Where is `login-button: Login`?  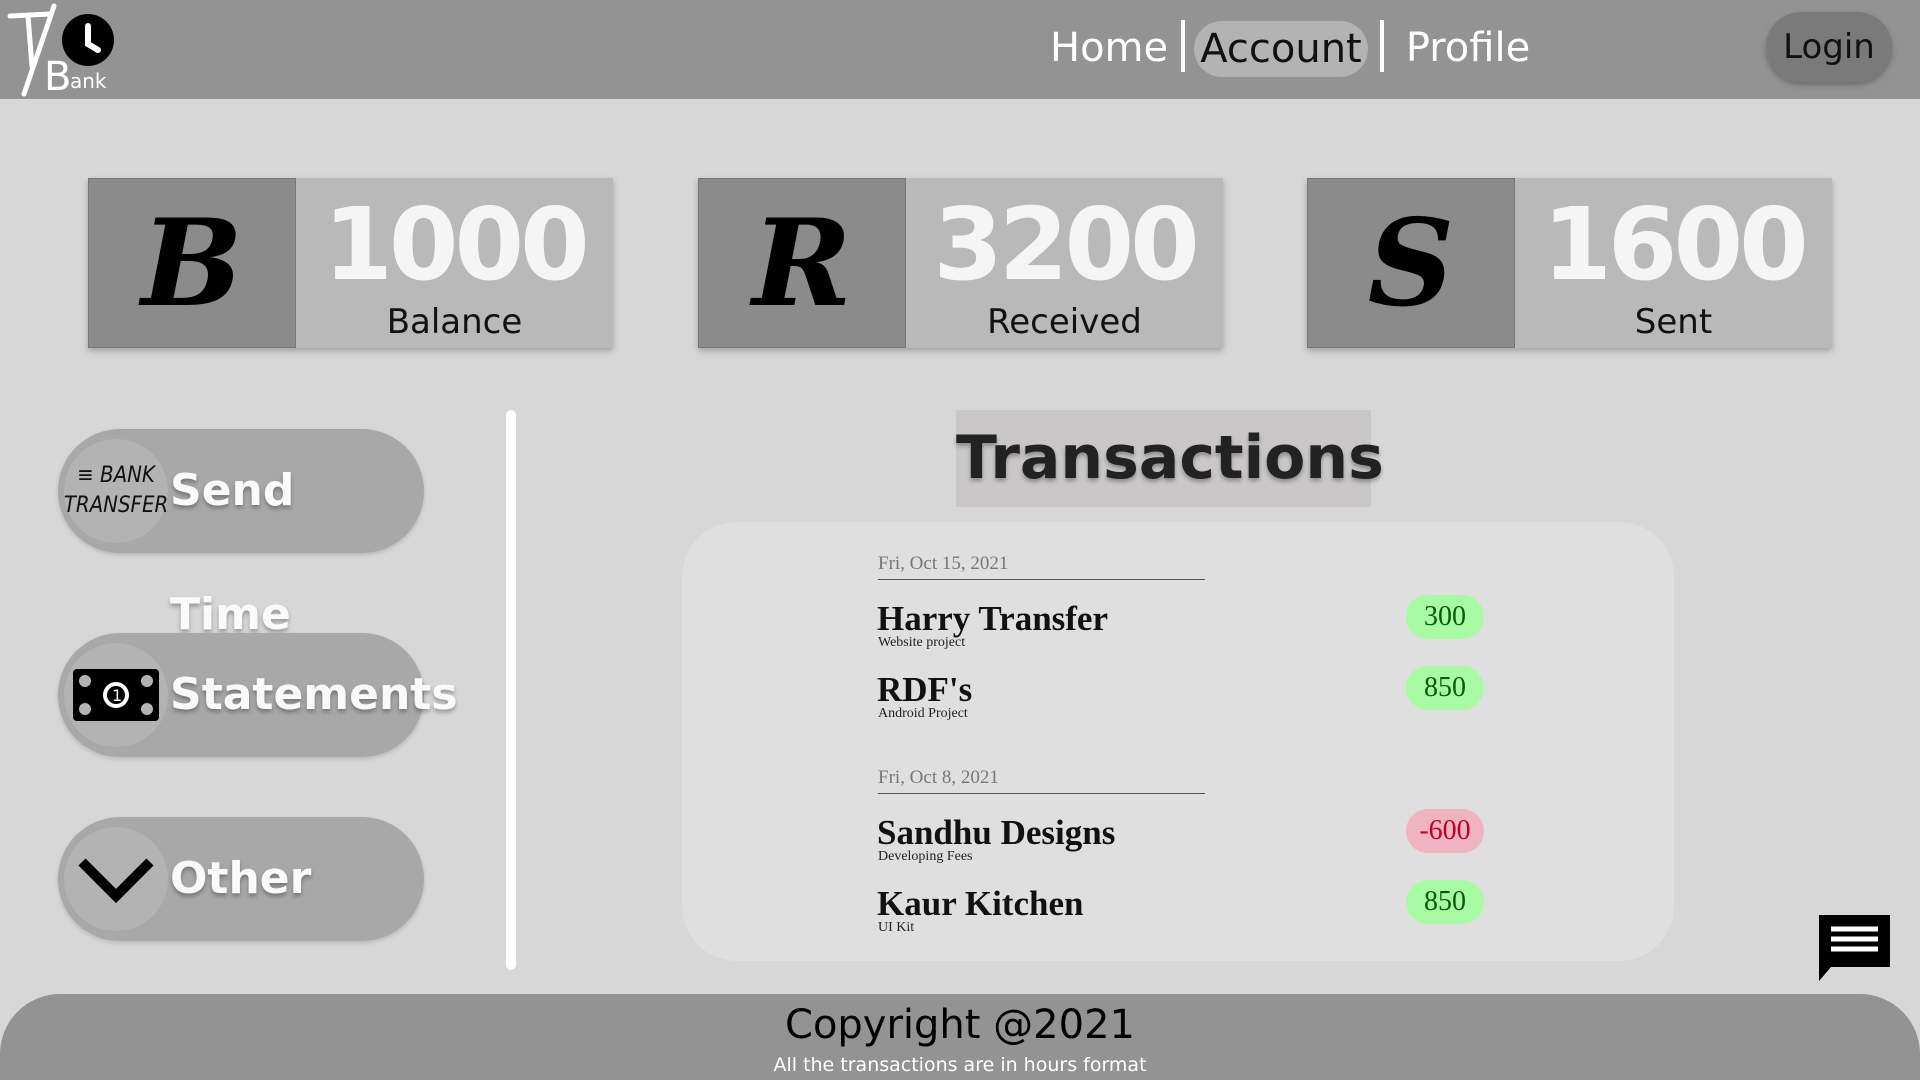 login-button: Login is located at coordinates (1829, 47).